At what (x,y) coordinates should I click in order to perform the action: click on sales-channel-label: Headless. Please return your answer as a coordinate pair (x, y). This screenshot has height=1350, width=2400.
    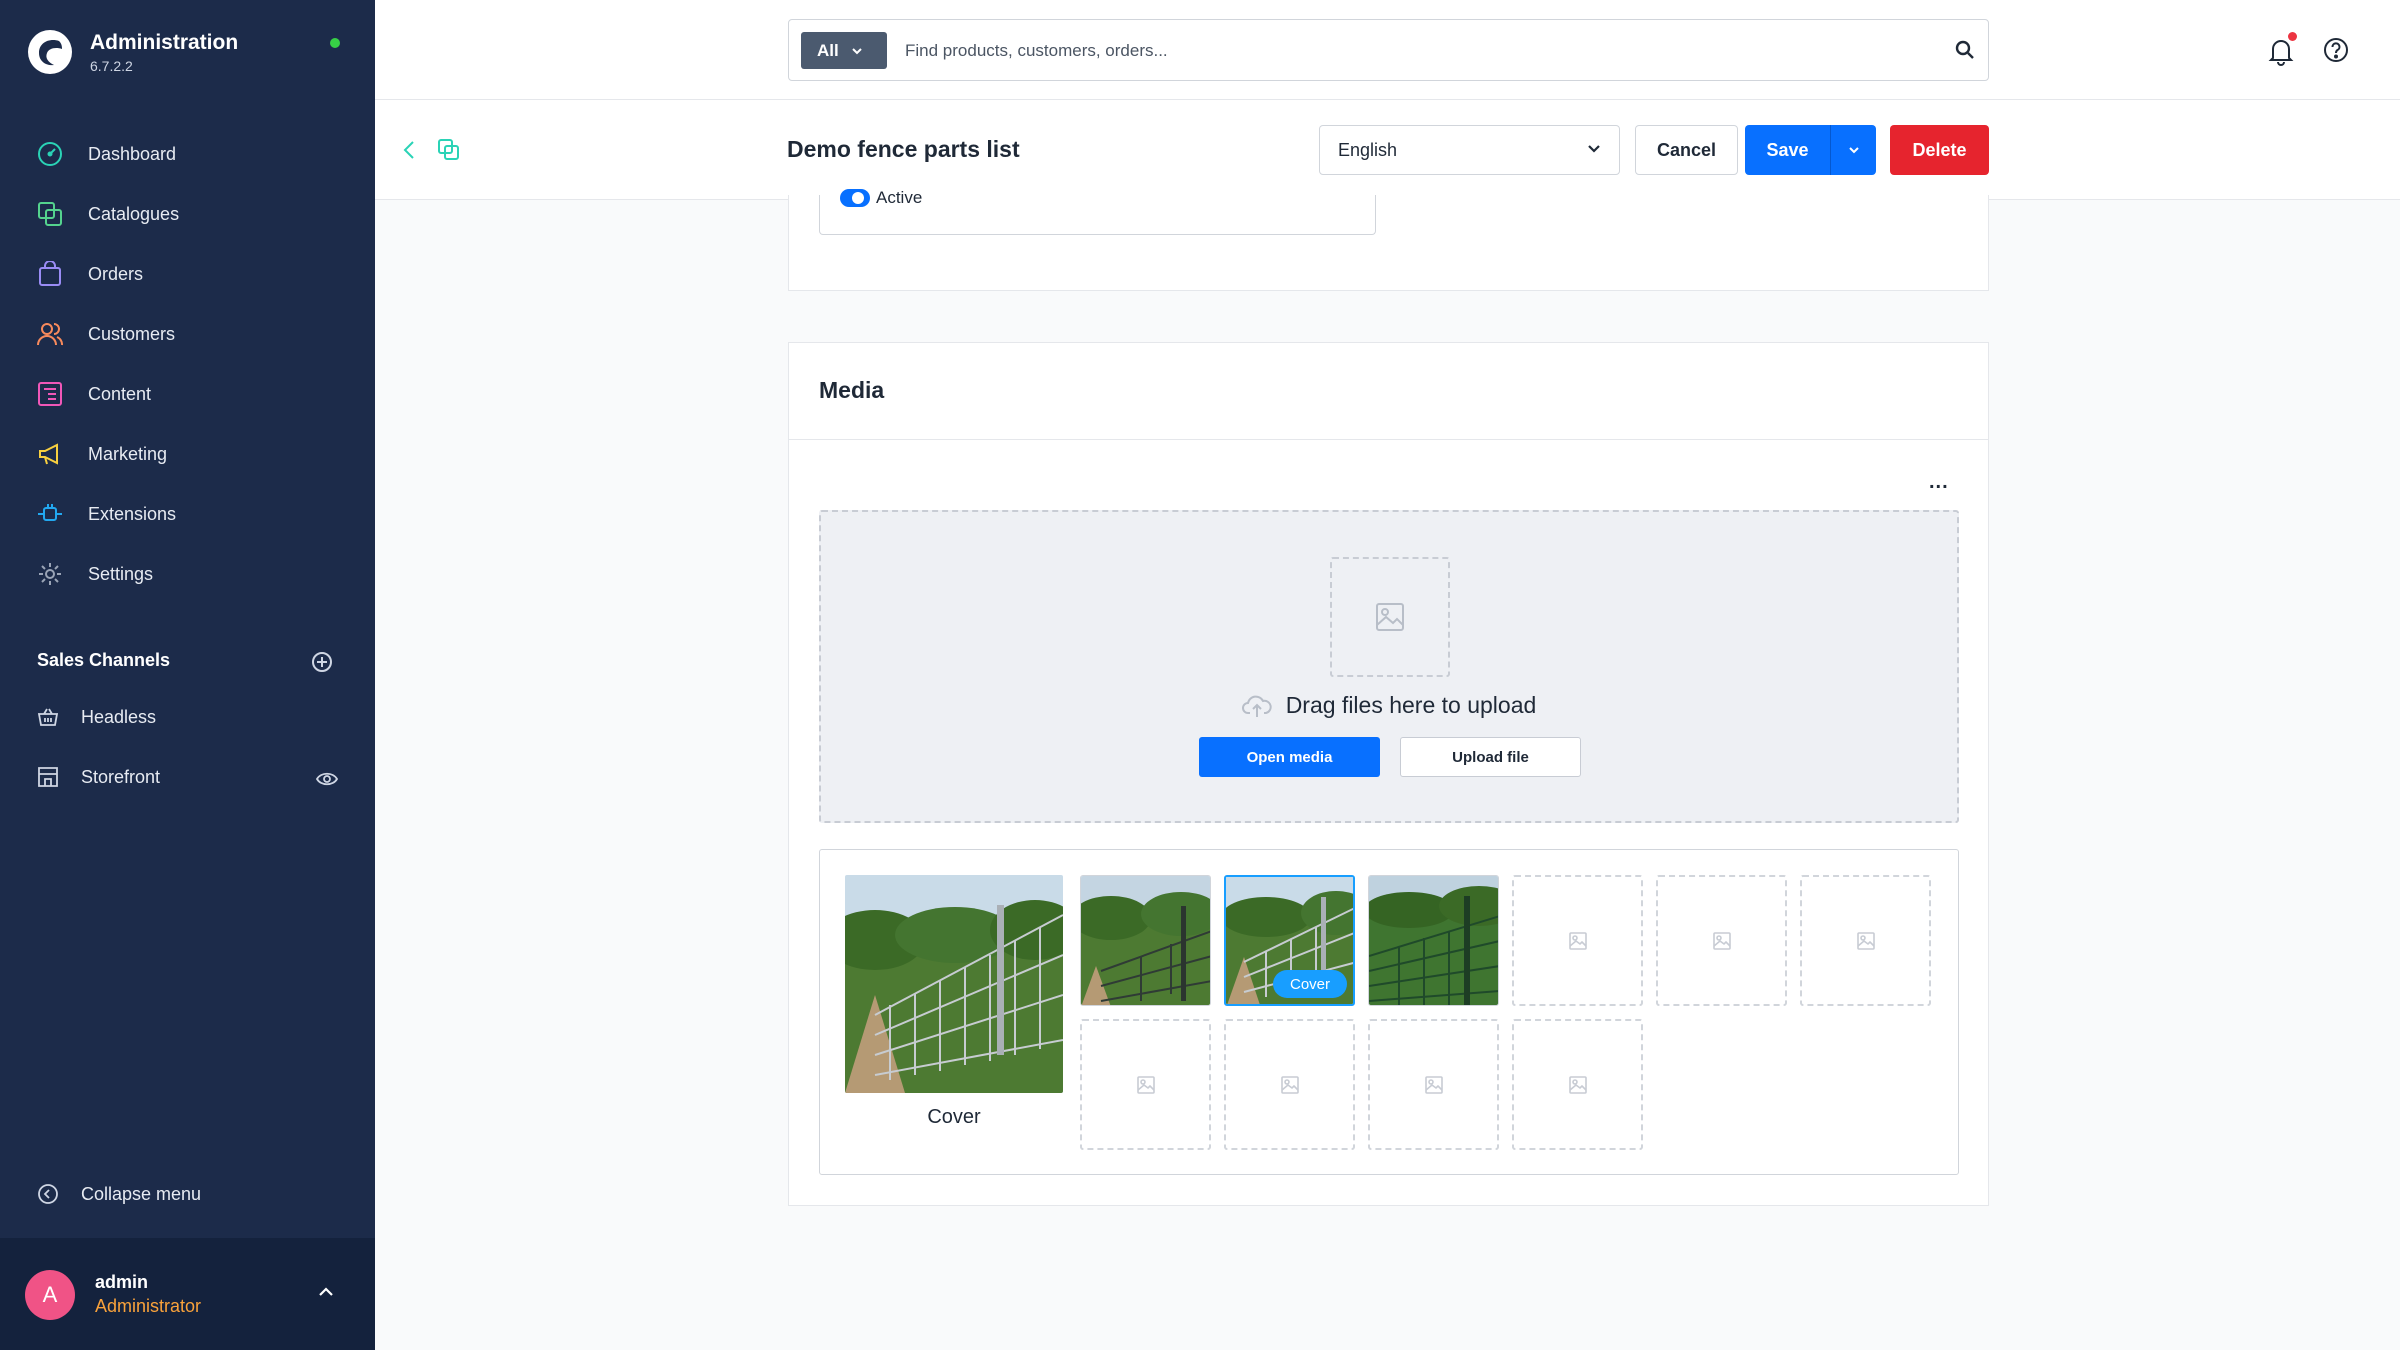
    Looking at the image, I should click on (119, 716).